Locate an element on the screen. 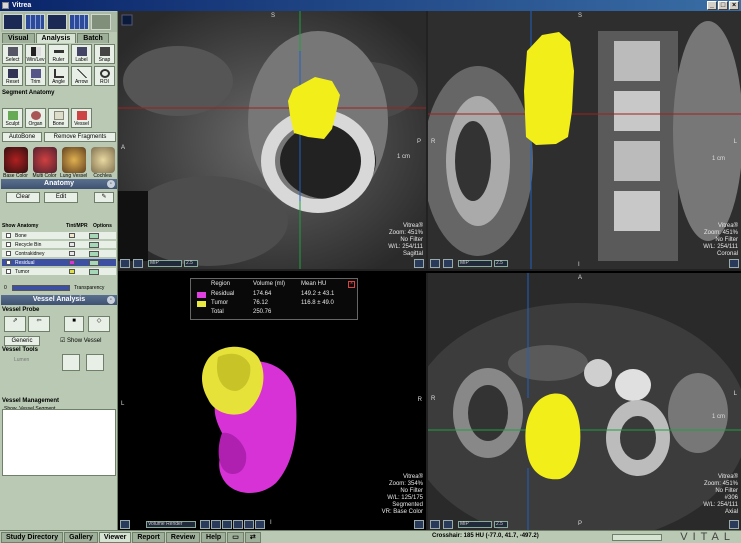  two-view-layout-icon is located at coordinates (57, 22).